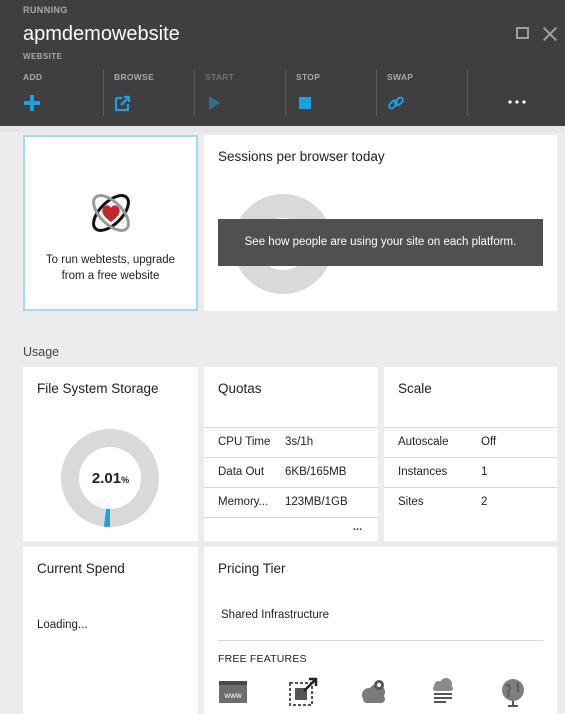  What do you see at coordinates (275, 615) in the screenshot?
I see `pricing-tier-name: Shared Infrastructure` at bounding box center [275, 615].